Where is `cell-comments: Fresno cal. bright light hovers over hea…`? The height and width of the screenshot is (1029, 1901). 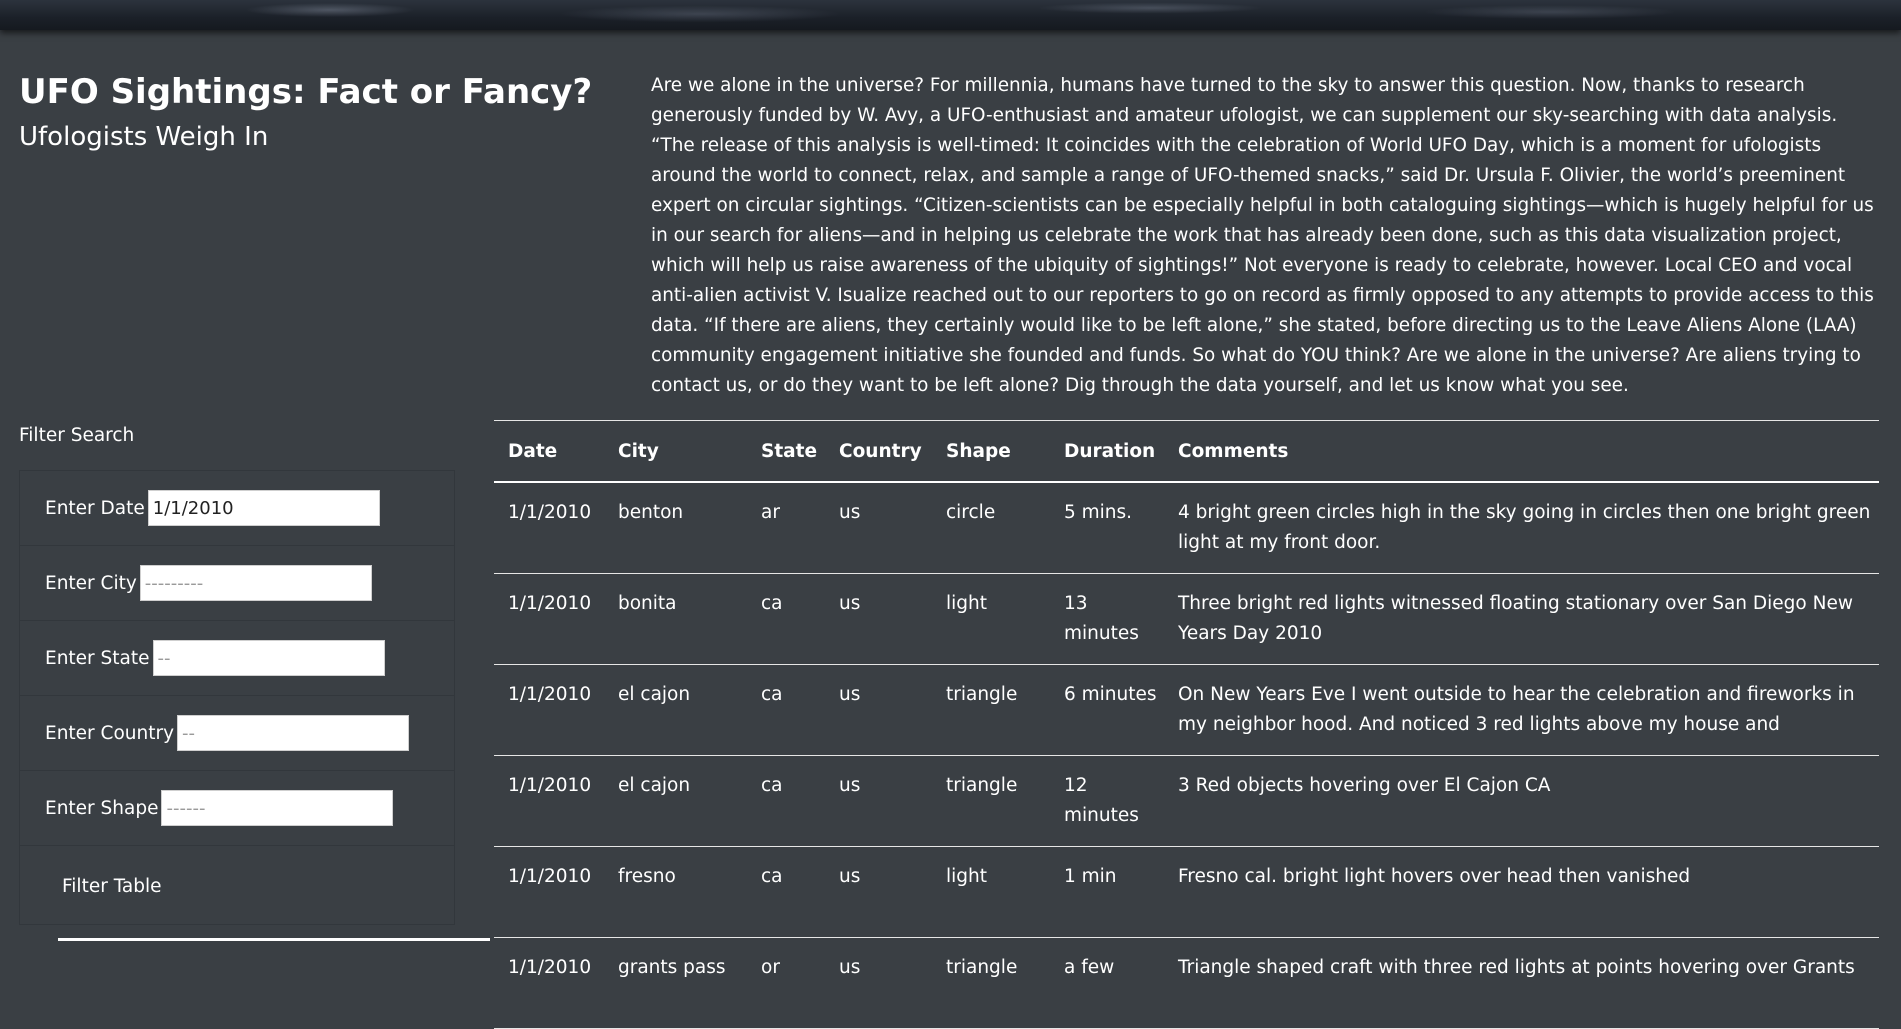
cell-comments: Fresno cal. bright light hovers over hea… is located at coordinates (1521, 892).